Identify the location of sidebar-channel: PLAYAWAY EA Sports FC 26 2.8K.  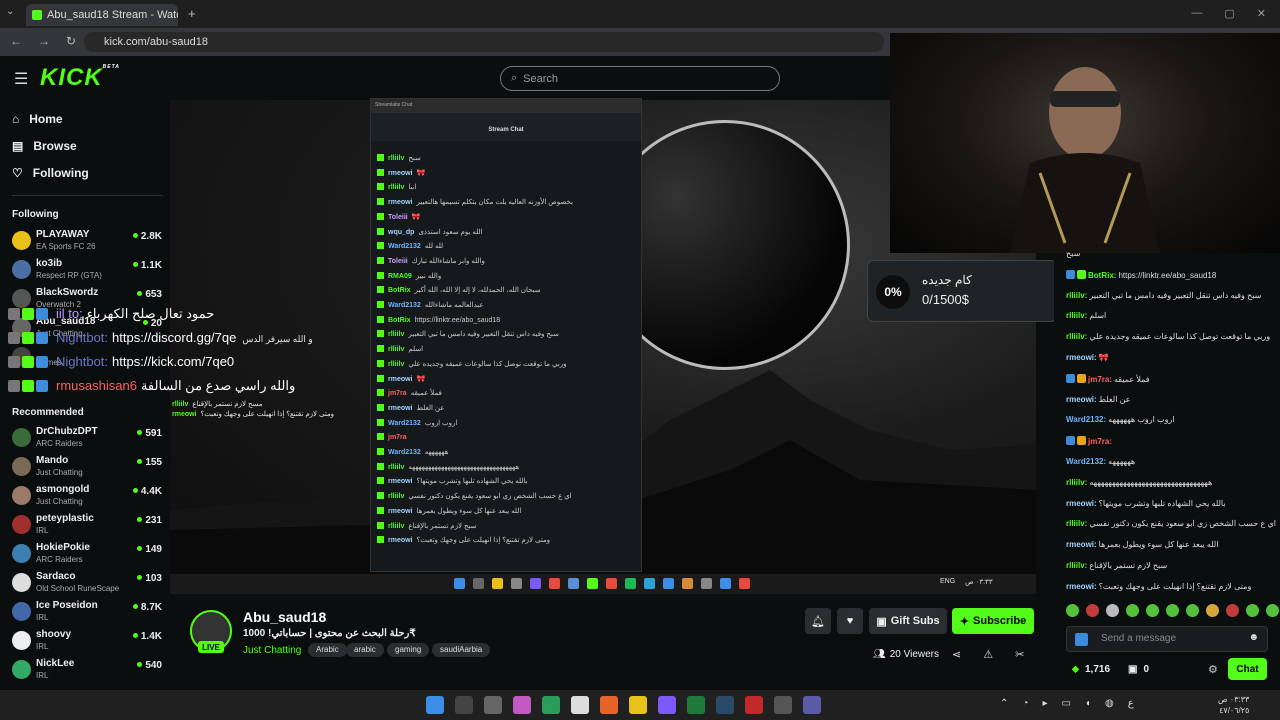
(87, 243).